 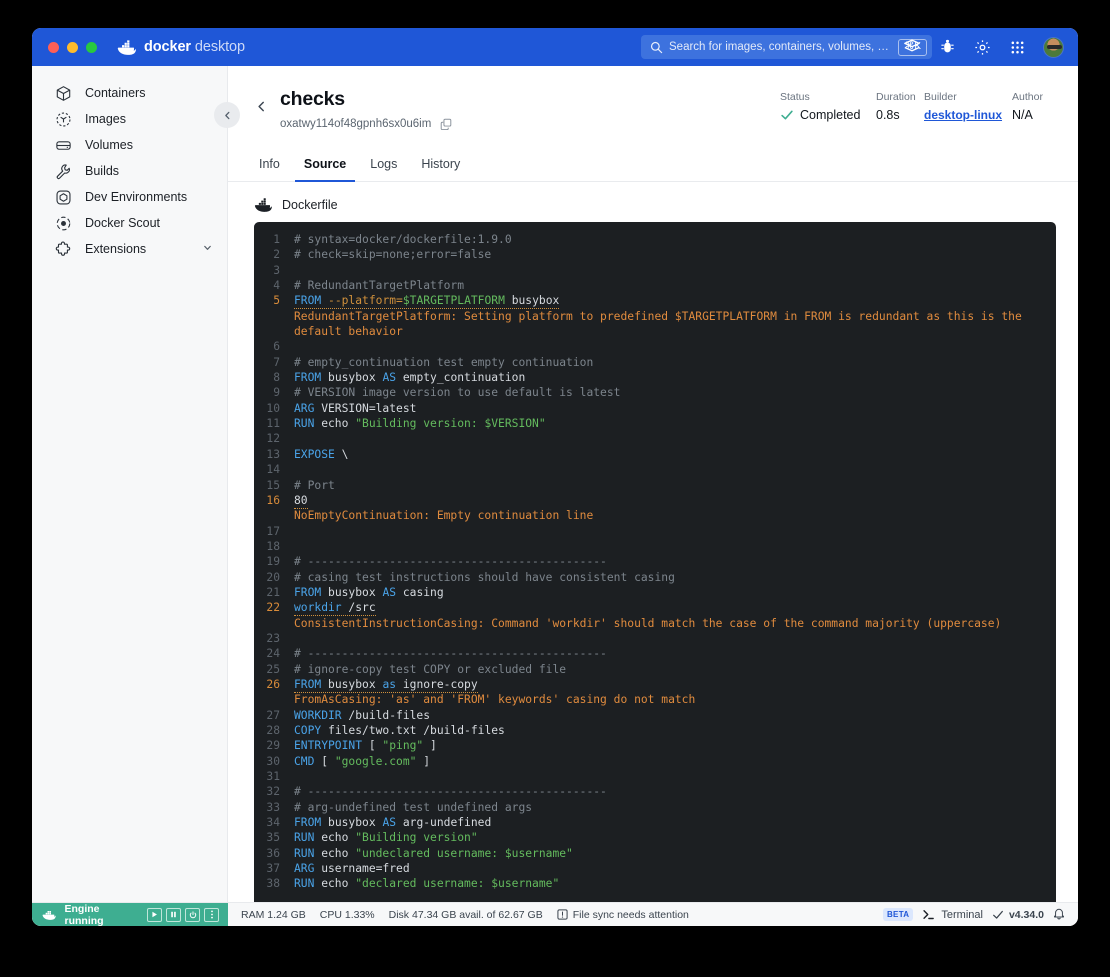 What do you see at coordinates (1018, 915) in the screenshot?
I see `version-indicator: v4.34.0` at bounding box center [1018, 915].